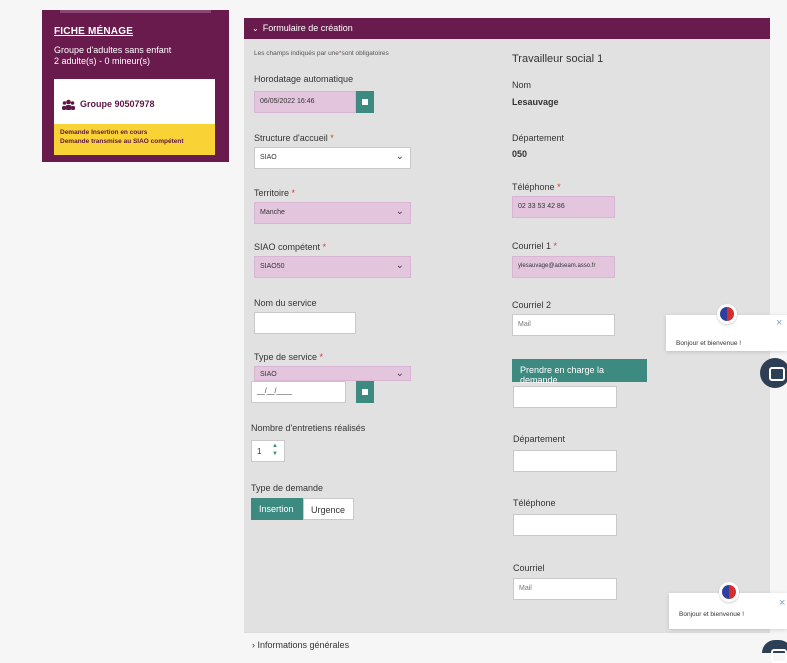 Image resolution: width=787 pixels, height=663 pixels. What do you see at coordinates (298, 392) in the screenshot?
I see `date-input: __/__/____` at bounding box center [298, 392].